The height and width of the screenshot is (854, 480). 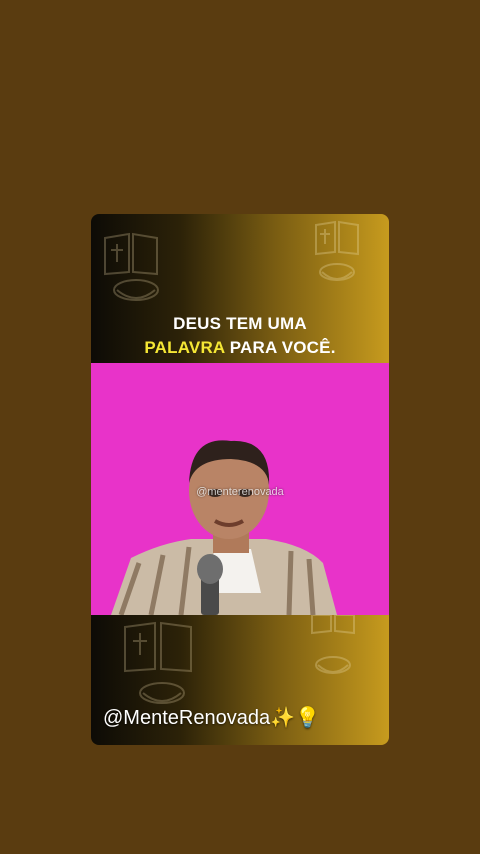 What do you see at coordinates (211, 717) in the screenshot?
I see `channel-handle: @MenteRenovada✨💡` at bounding box center [211, 717].